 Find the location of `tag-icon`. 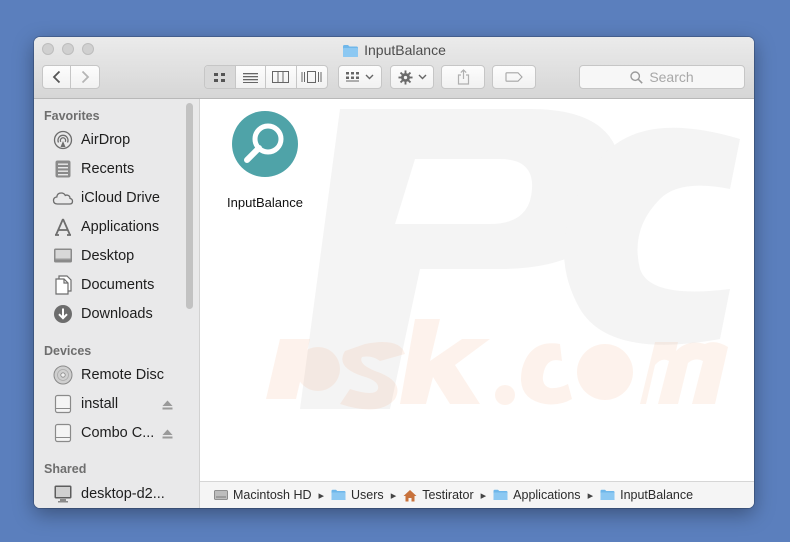

tag-icon is located at coordinates (514, 77).